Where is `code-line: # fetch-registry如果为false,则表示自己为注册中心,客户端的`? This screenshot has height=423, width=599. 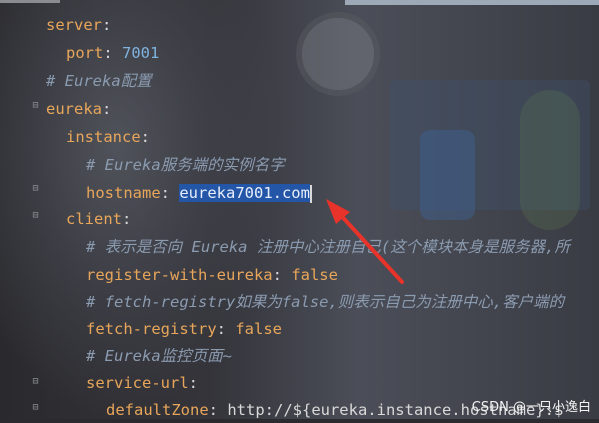 code-line: # fetch-registry如果为false,则表示自己为注册中心,客户端的 is located at coordinates (325, 302).